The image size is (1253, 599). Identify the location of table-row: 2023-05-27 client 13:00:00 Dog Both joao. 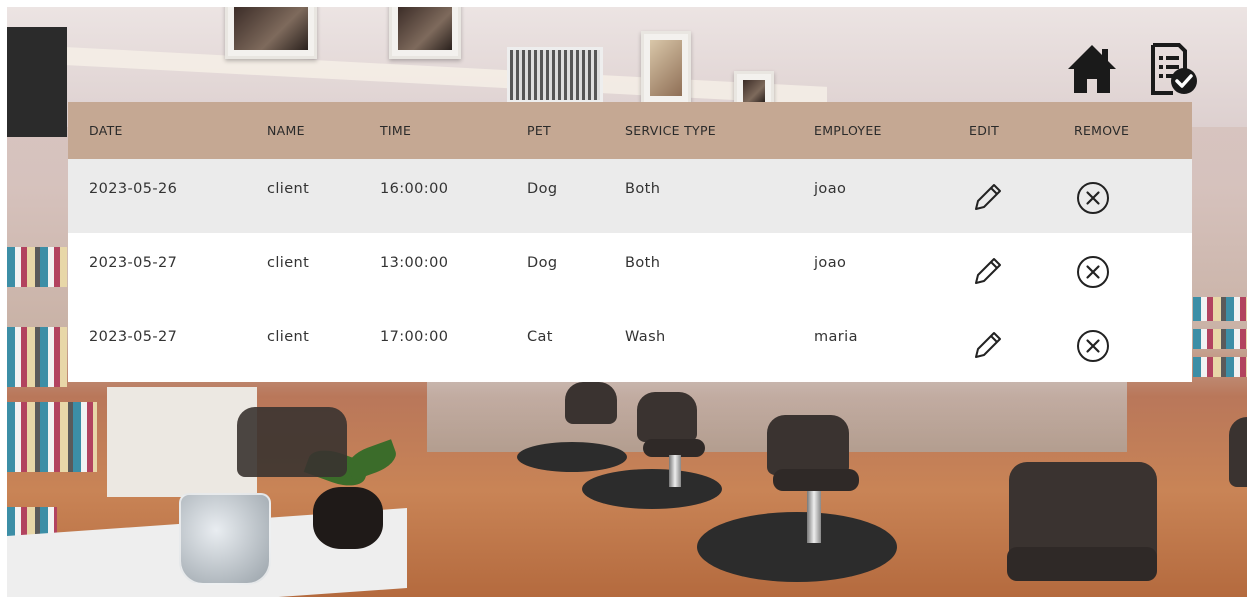
(630, 270).